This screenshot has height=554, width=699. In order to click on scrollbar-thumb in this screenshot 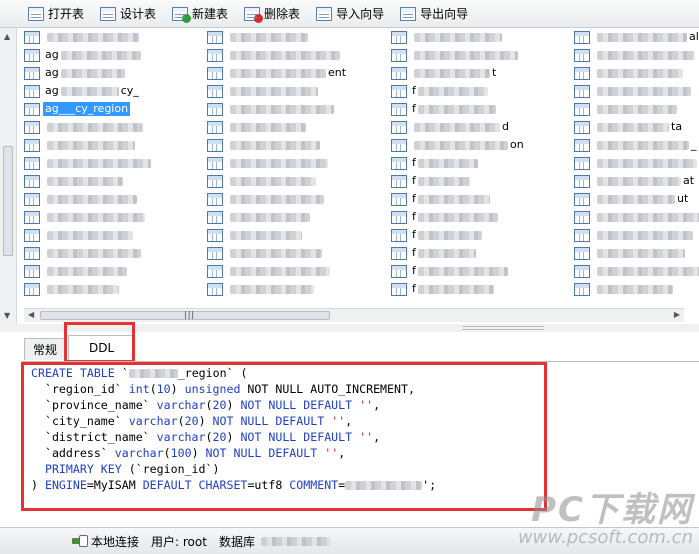, I will do `click(8, 201)`.